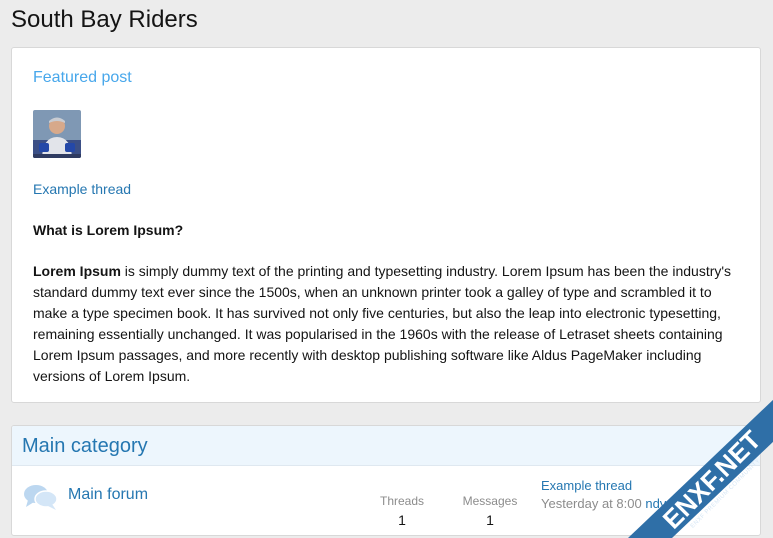 The width and height of the screenshot is (773, 538). Describe the element at coordinates (104, 19) in the screenshot. I see `page-title: South Bay Riders` at that location.